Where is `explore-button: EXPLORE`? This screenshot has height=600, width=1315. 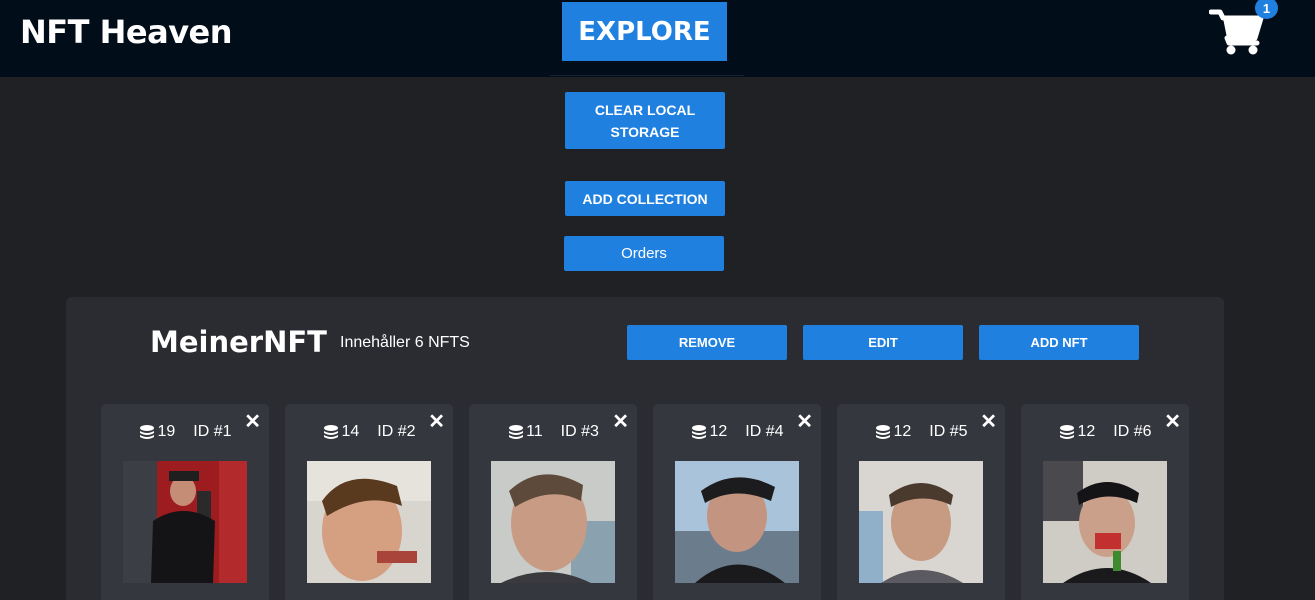
explore-button: EXPLORE is located at coordinates (644, 31).